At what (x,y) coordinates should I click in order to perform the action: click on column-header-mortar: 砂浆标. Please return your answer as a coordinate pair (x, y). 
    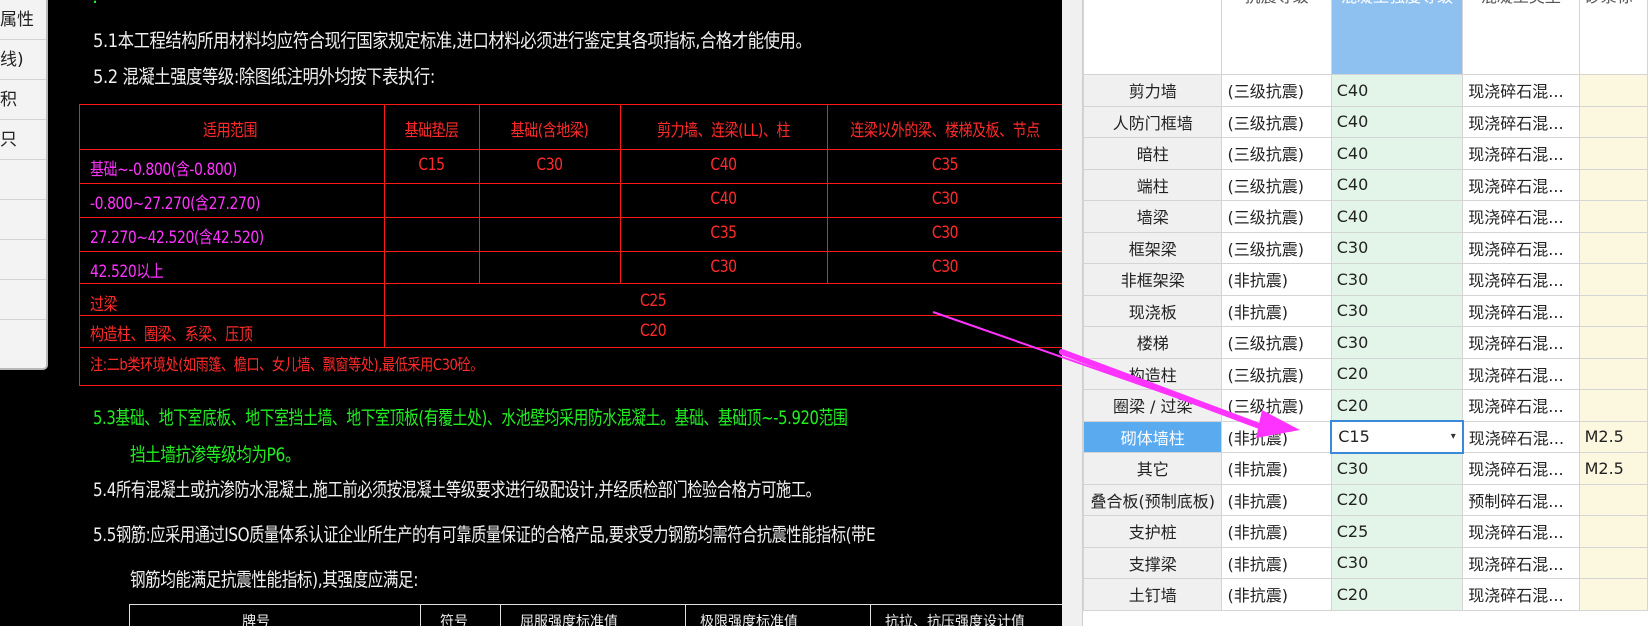
    Looking at the image, I should click on (1613, 37).